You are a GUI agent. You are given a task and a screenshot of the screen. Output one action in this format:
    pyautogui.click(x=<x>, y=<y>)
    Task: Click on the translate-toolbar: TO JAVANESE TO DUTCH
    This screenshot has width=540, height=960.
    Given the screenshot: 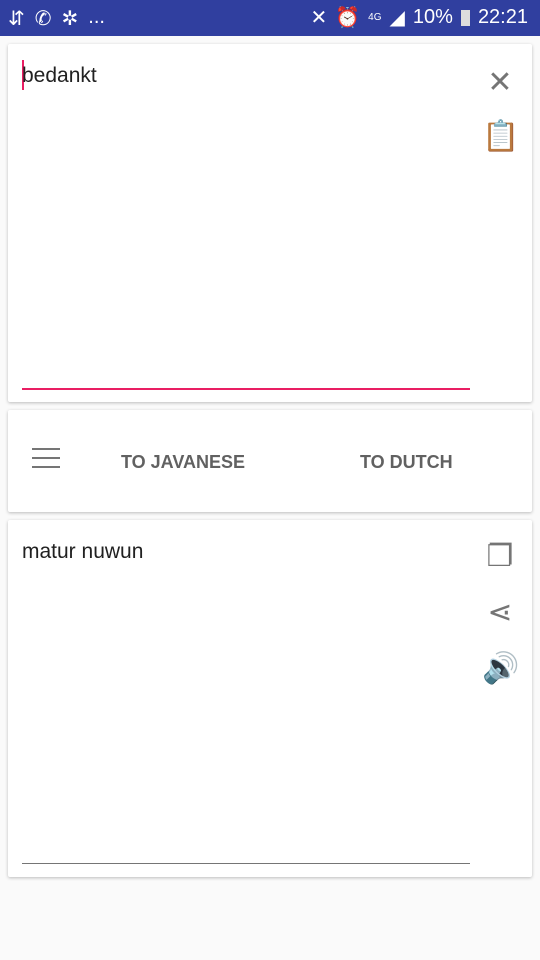 What is the action you would take?
    pyautogui.click(x=270, y=461)
    